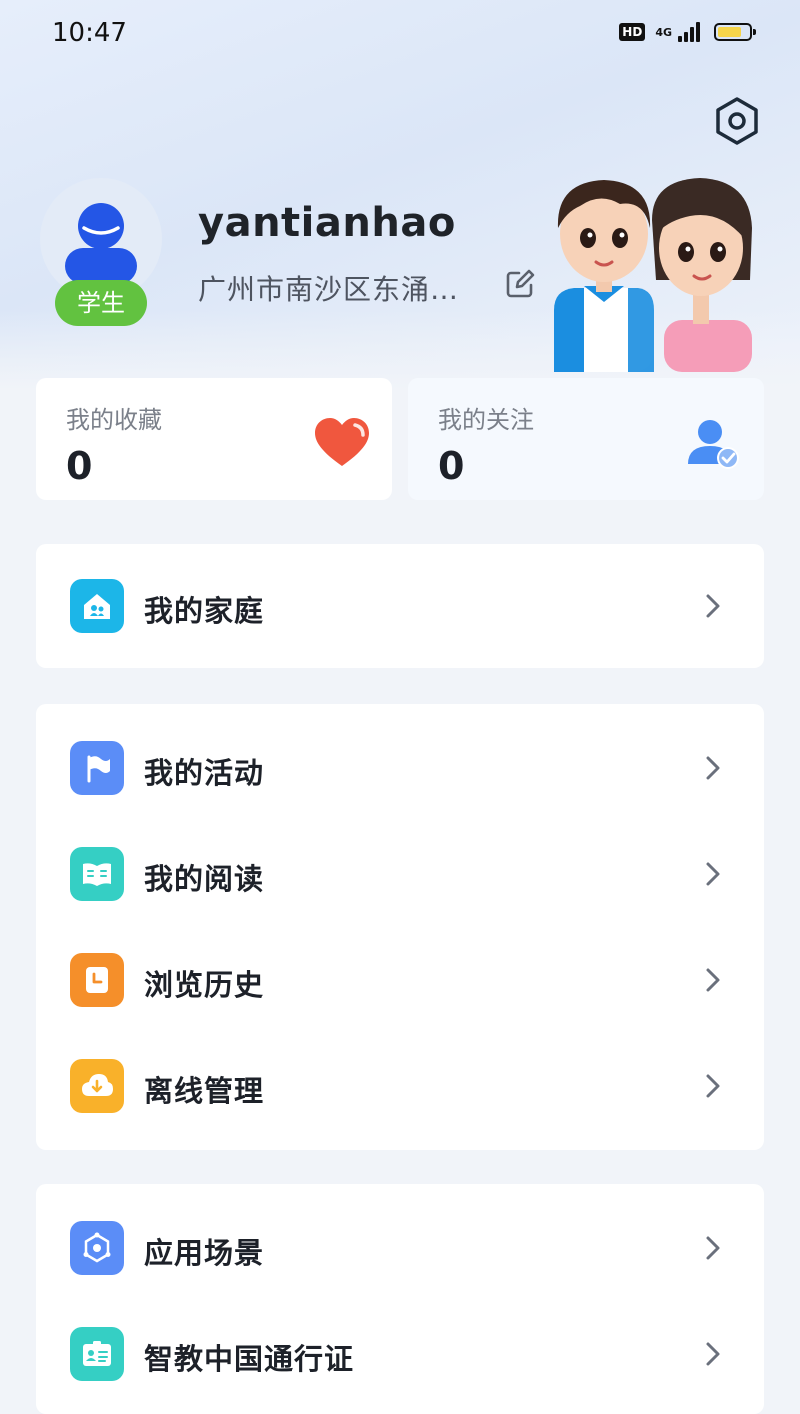  I want to click on following-label: 我的关注, so click(486, 420).